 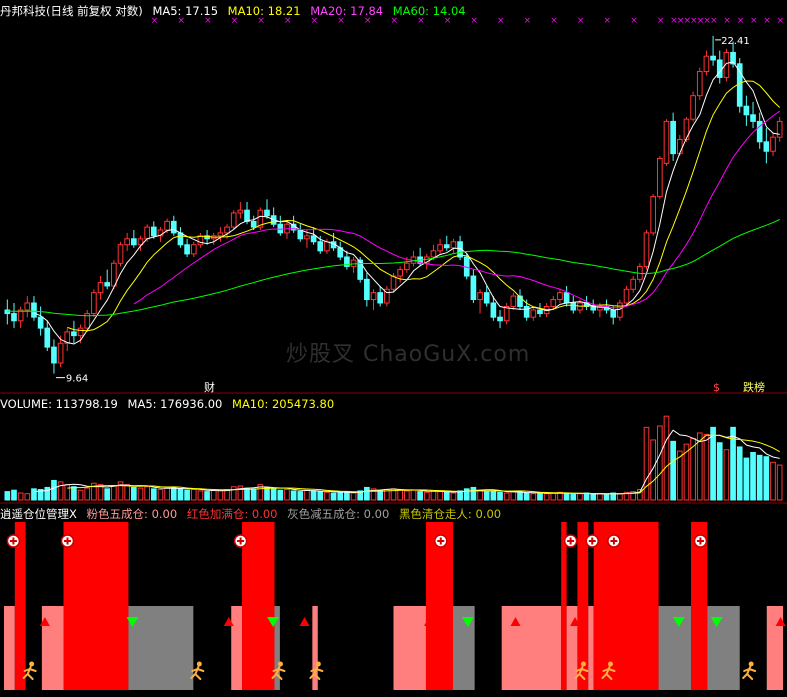 What do you see at coordinates (132, 514) in the screenshot?
I see `indicator-pink: 粉色五成仓: 0.00` at bounding box center [132, 514].